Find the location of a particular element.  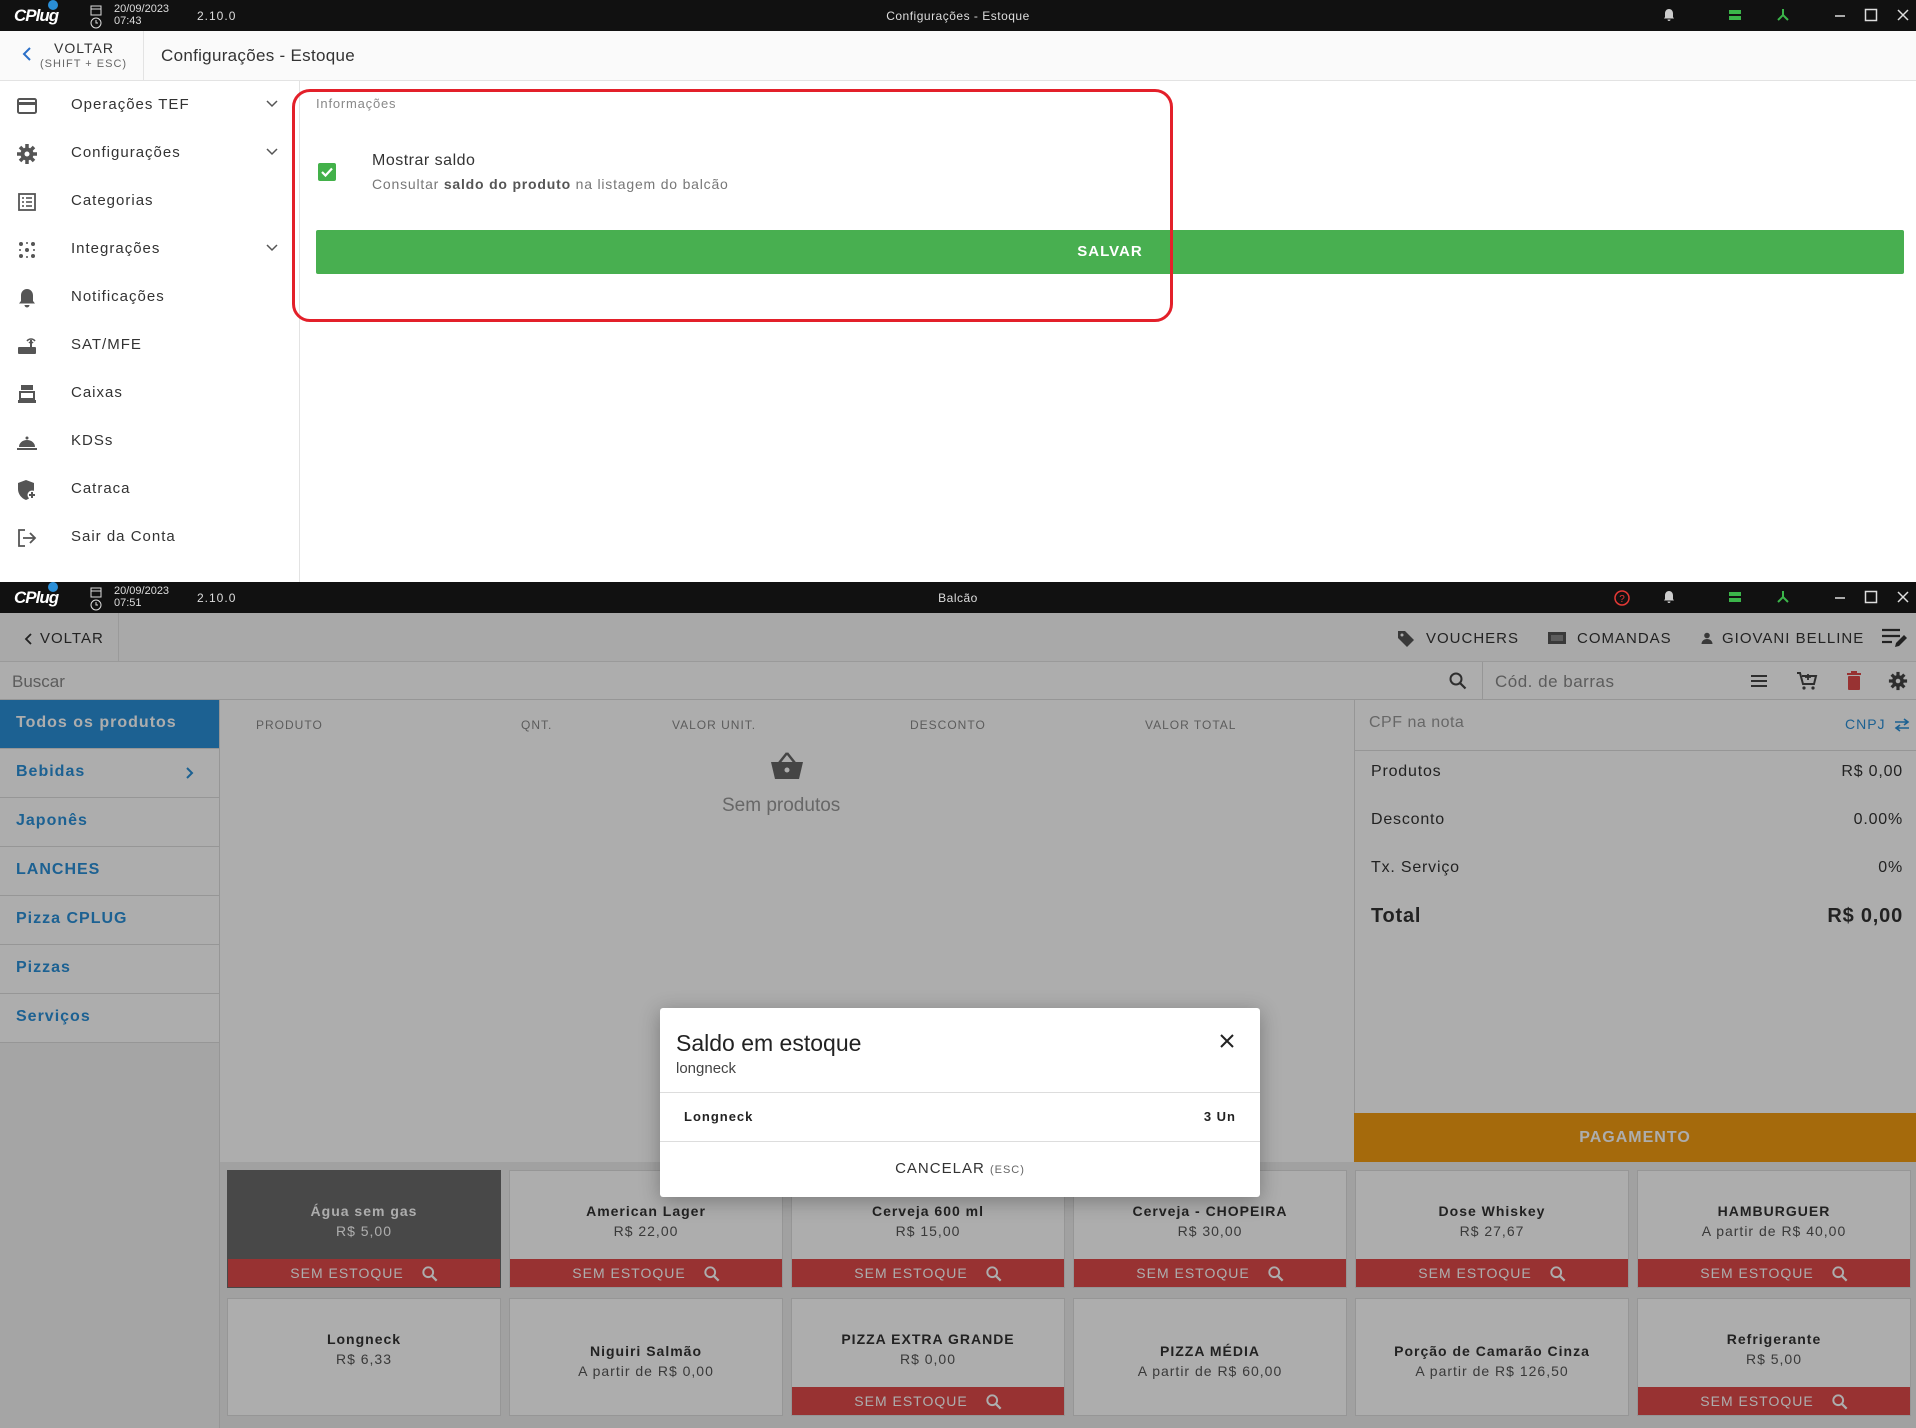

stock-item-qty: 3 Un is located at coordinates (1219, 1116).